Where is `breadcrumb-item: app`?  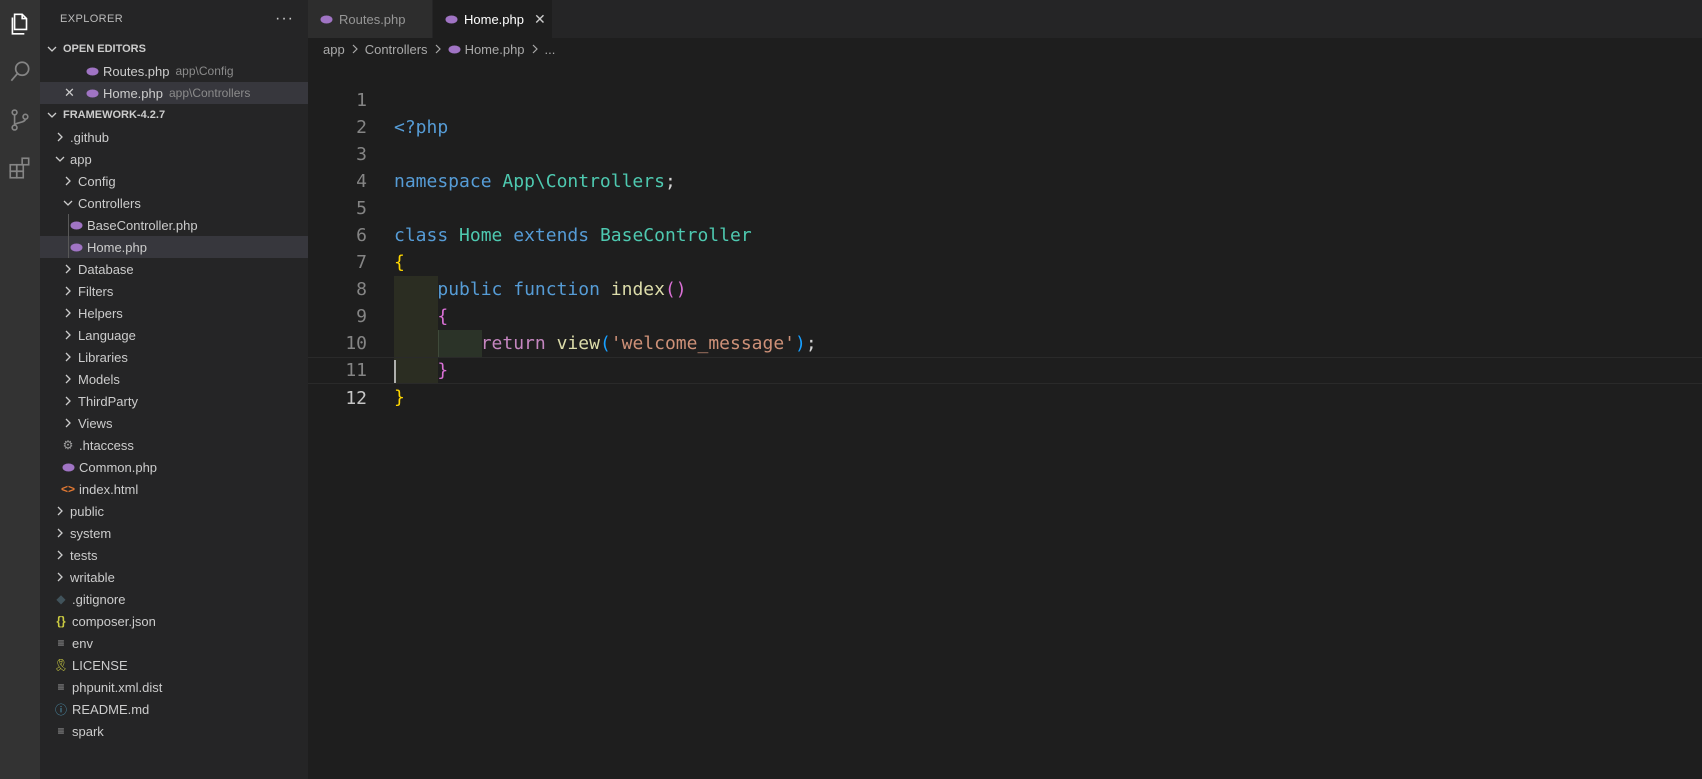 breadcrumb-item: app is located at coordinates (334, 49).